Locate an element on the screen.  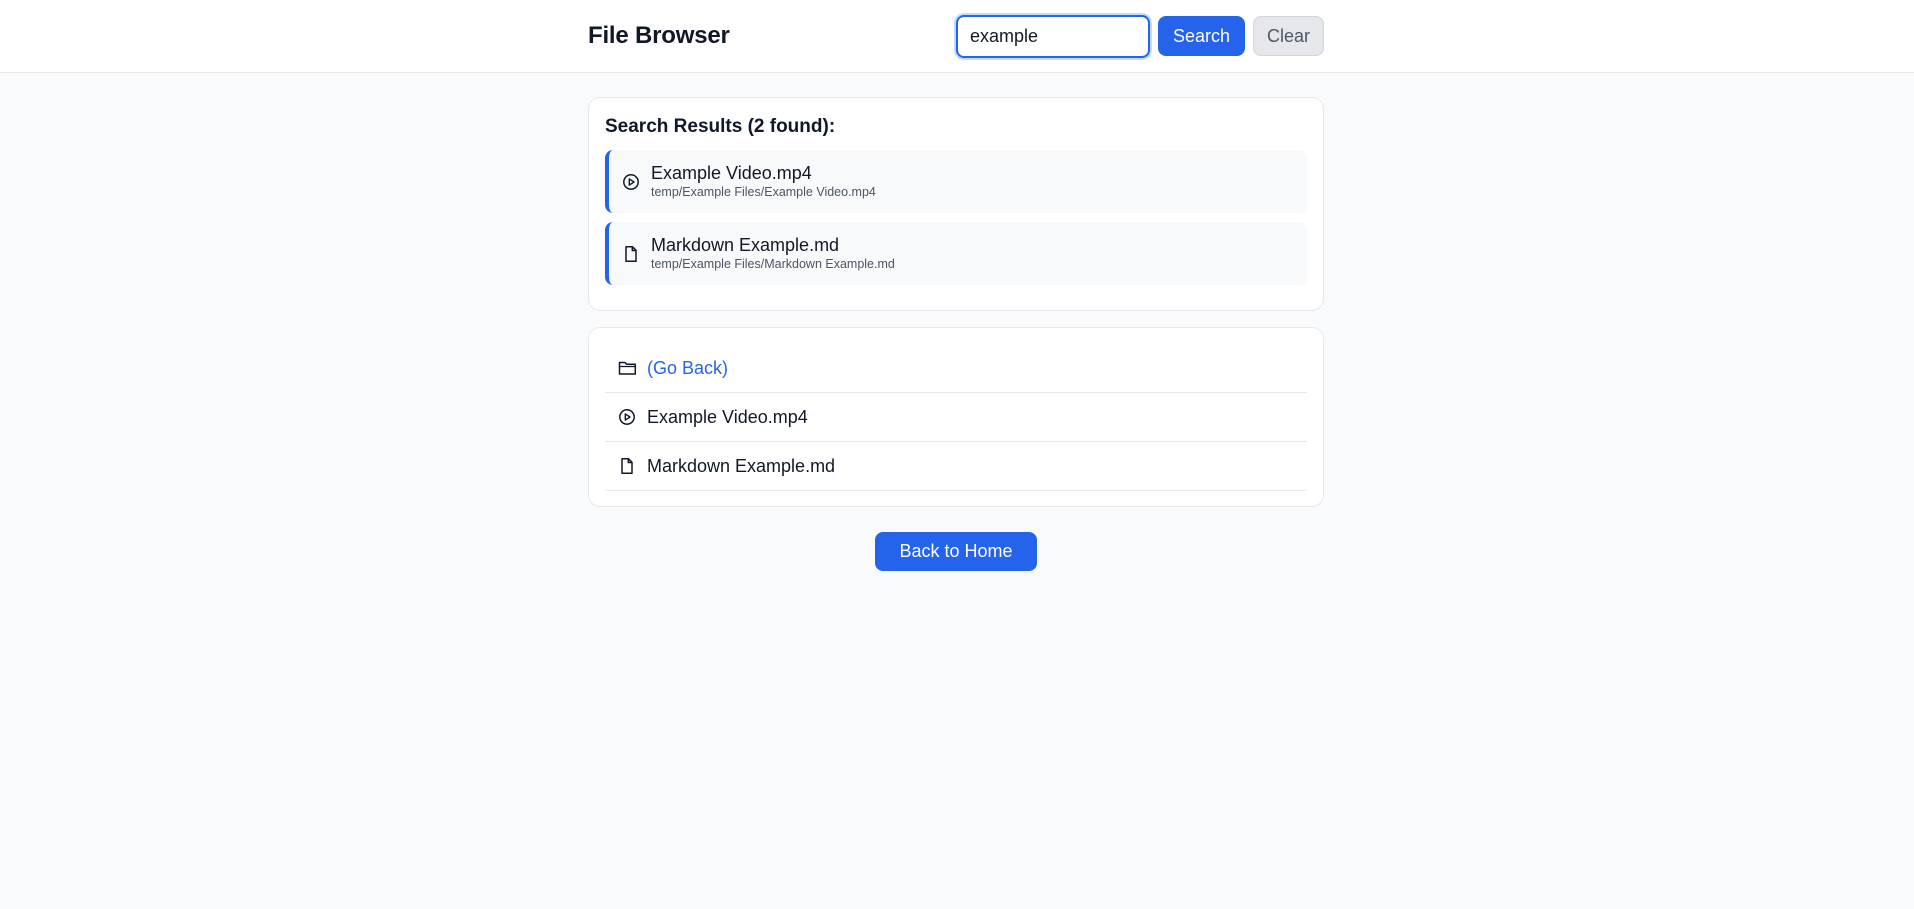
search-result-path: temp/Example Files/Example Video.mp4 is located at coordinates (763, 192).